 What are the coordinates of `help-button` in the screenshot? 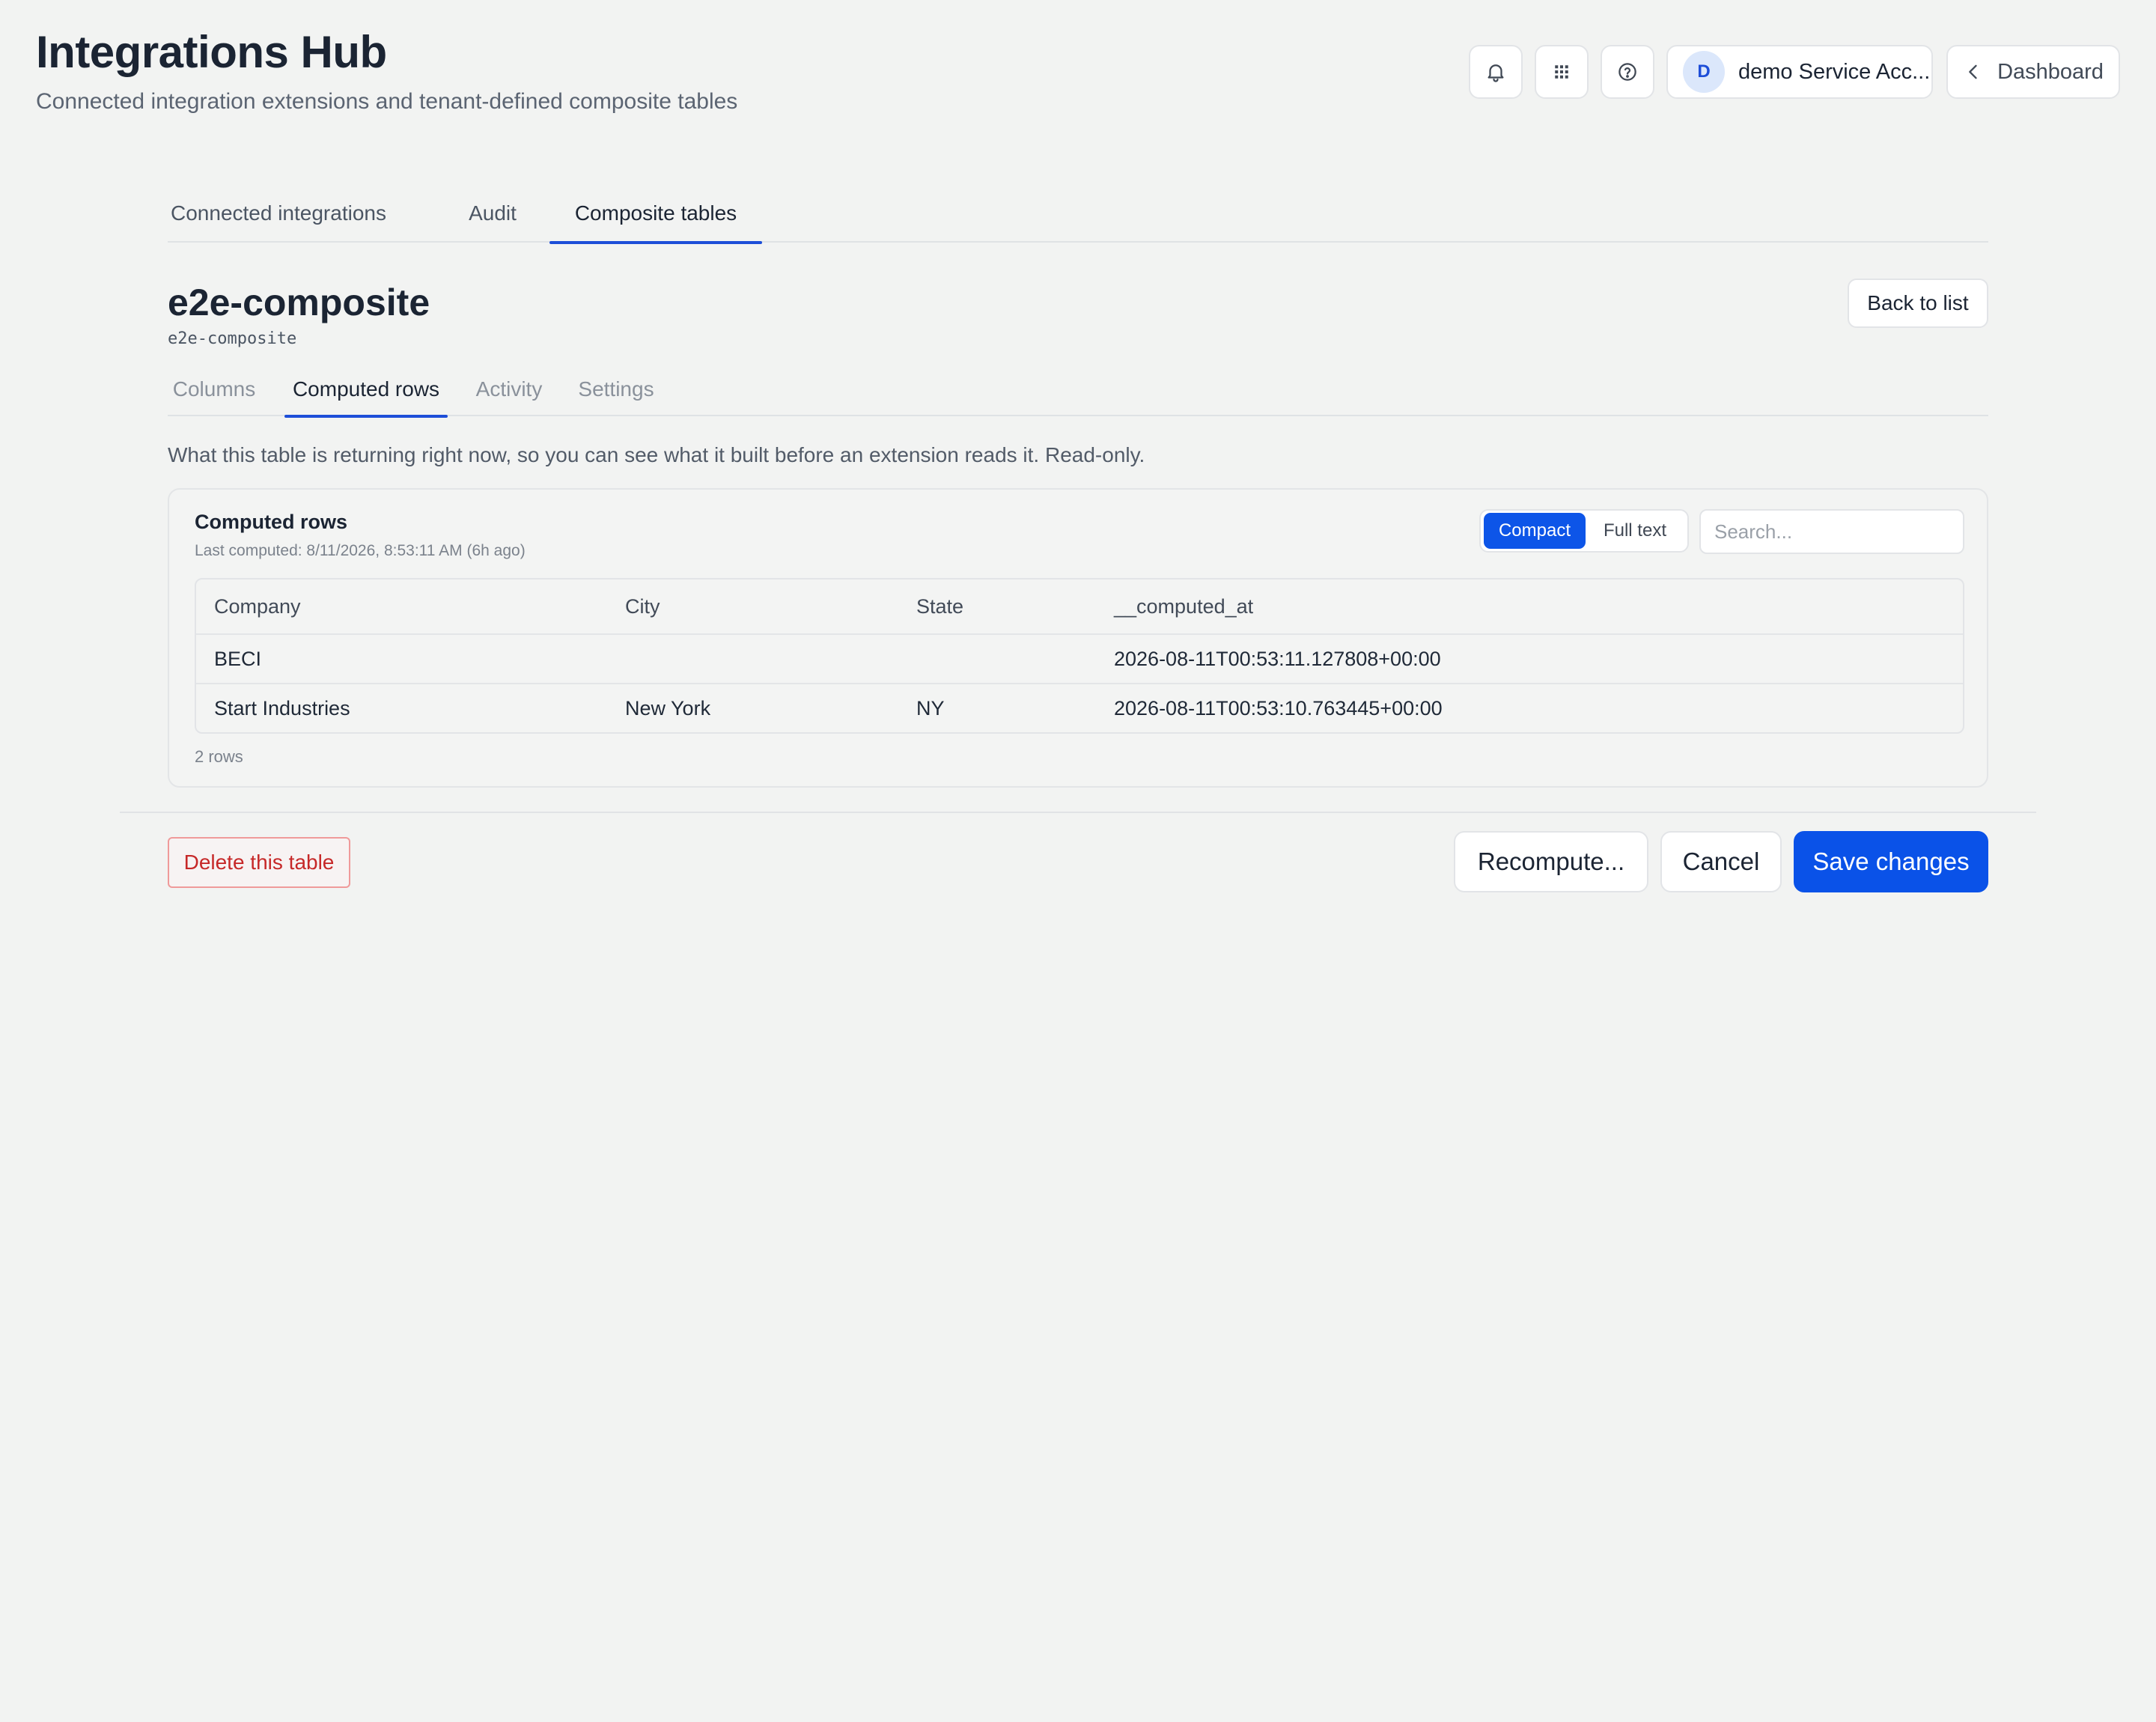 It's located at (1627, 72).